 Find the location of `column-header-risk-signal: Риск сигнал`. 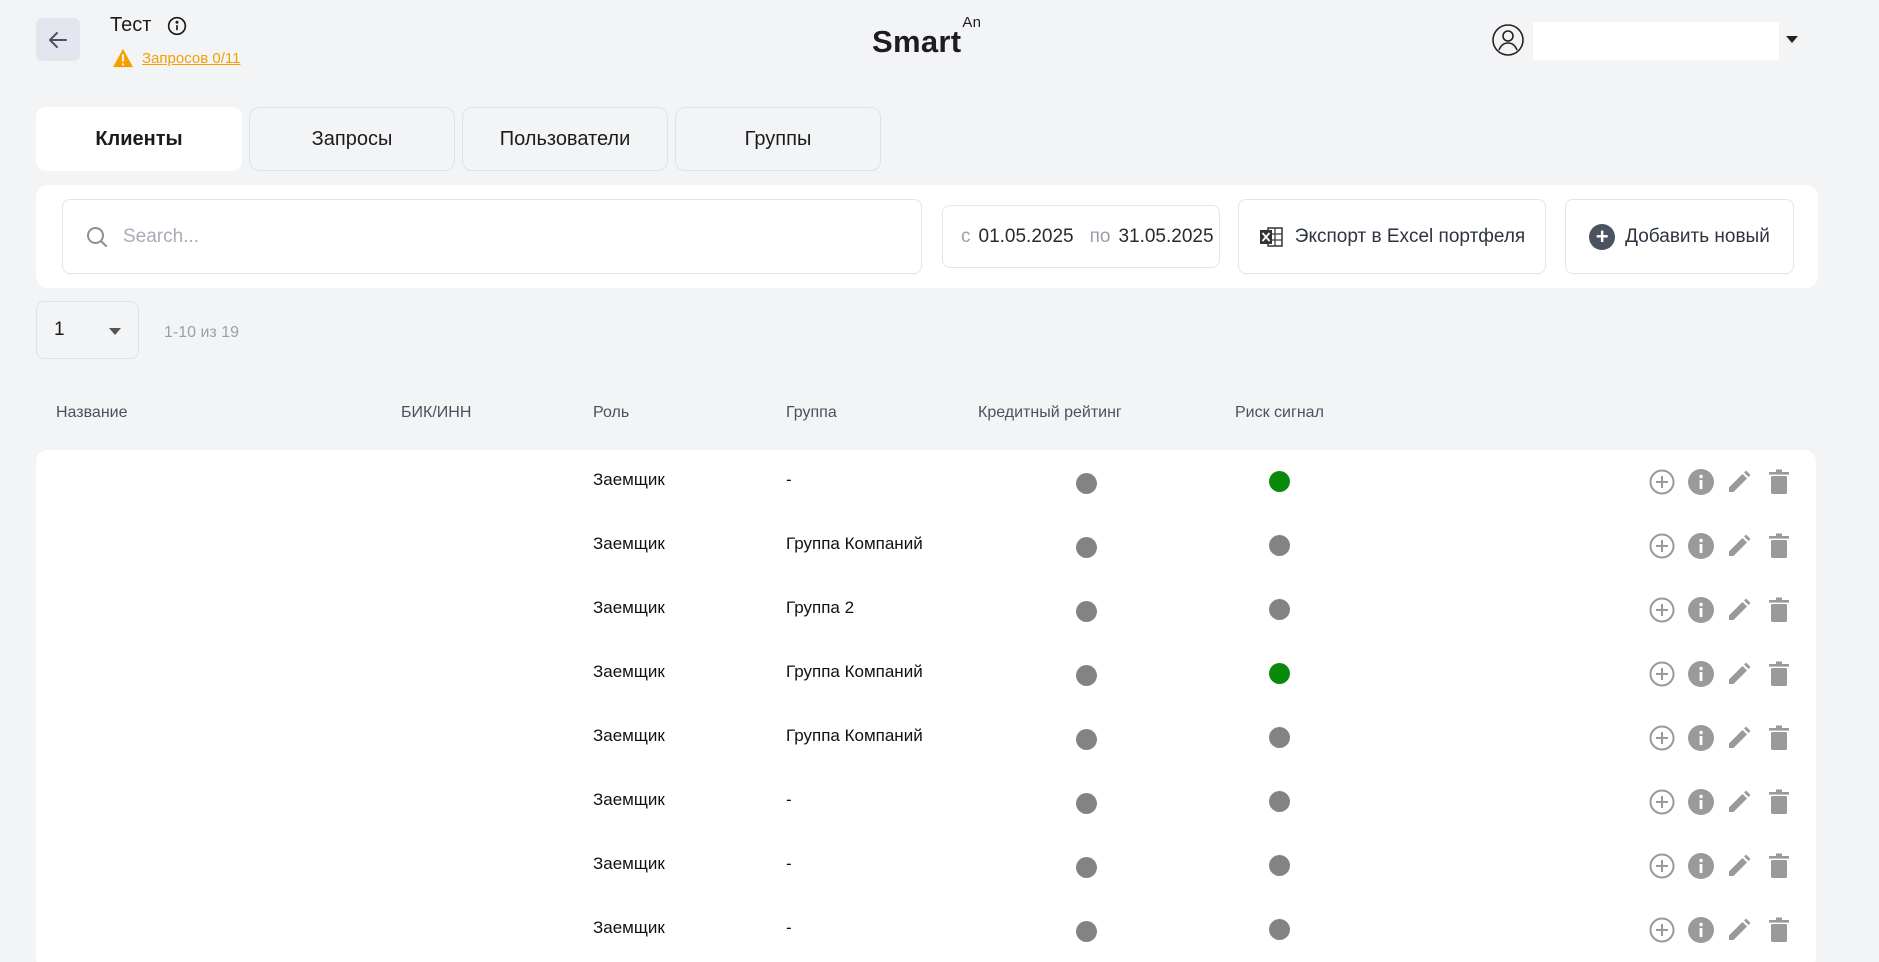

column-header-risk-signal: Риск сигнал is located at coordinates (1279, 413).